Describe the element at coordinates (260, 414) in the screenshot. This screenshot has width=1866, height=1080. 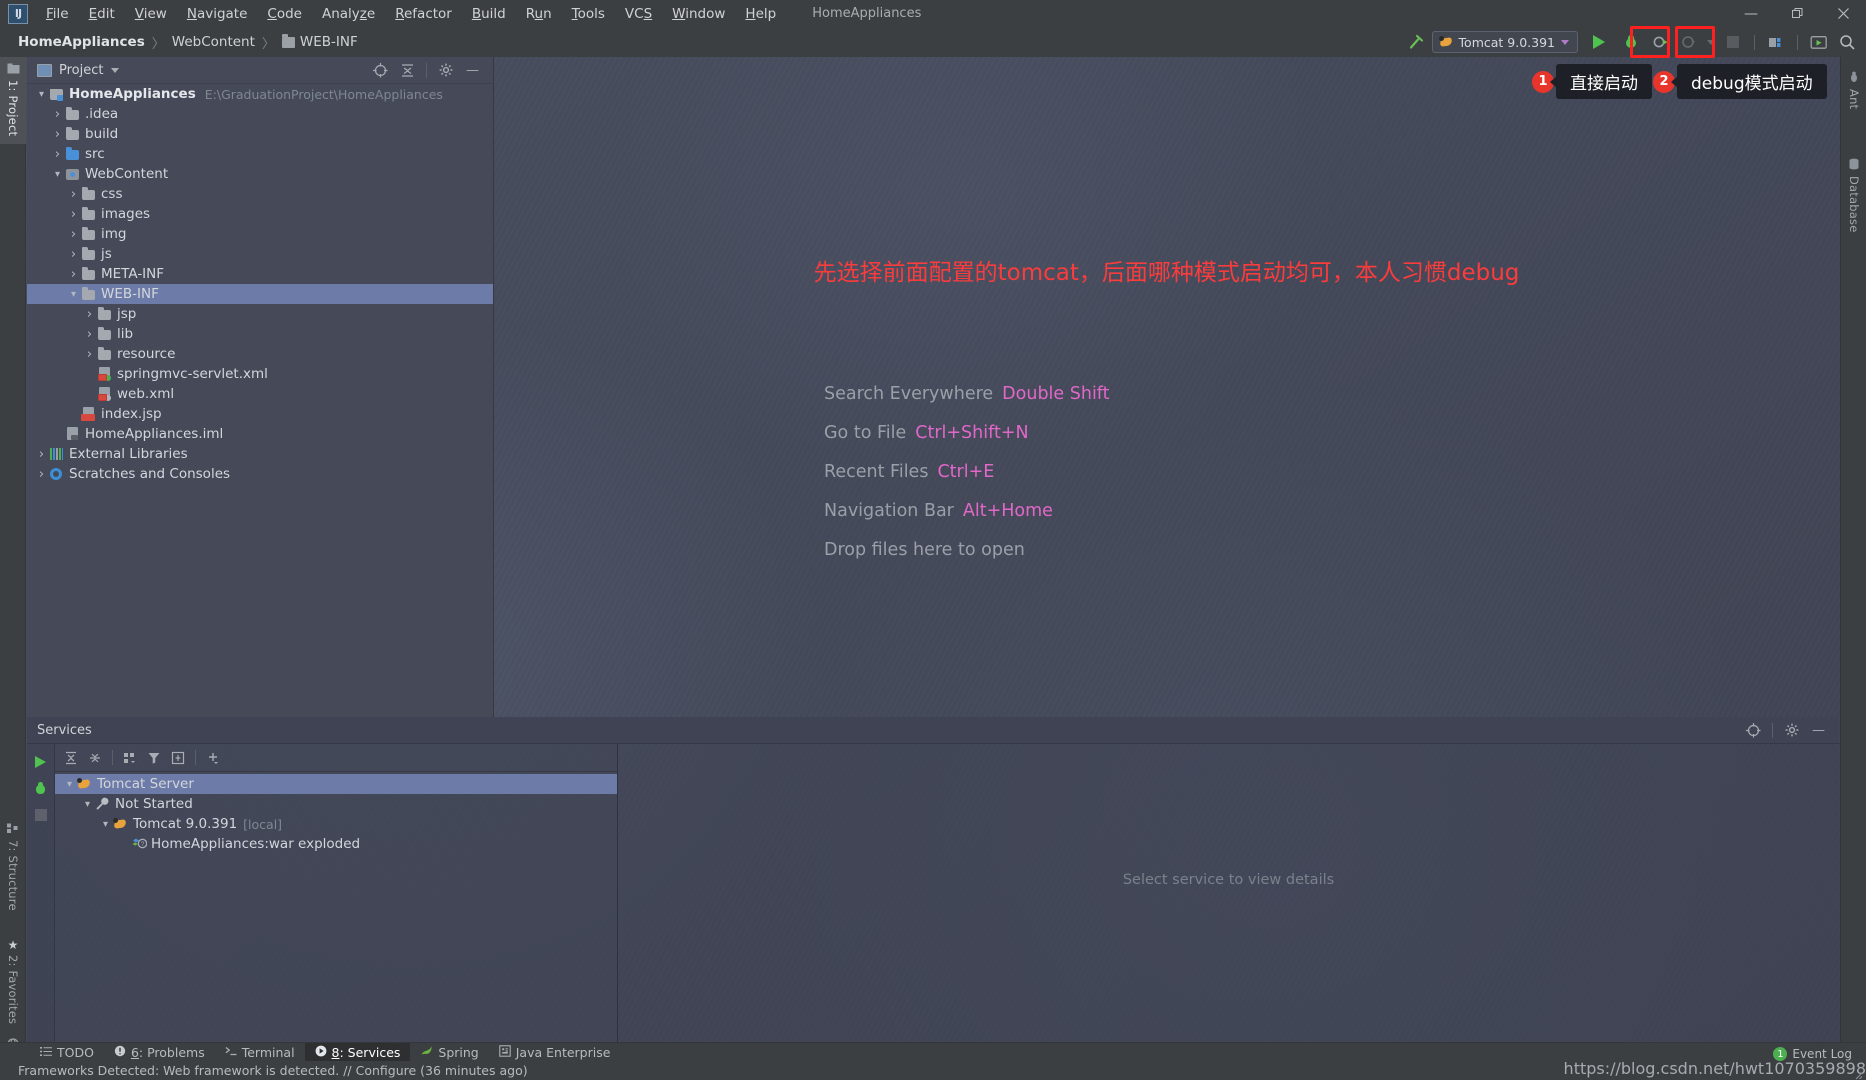
I see `tree-row: JSP index.jsp` at that location.